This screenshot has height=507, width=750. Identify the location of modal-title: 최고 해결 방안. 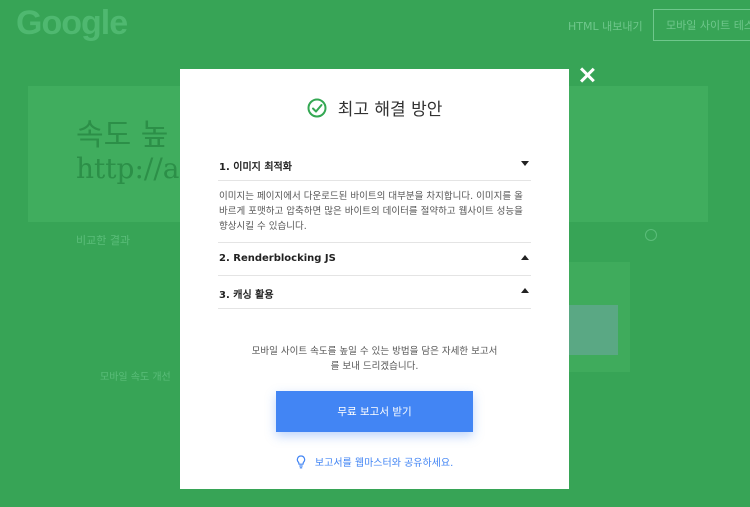
(390, 110).